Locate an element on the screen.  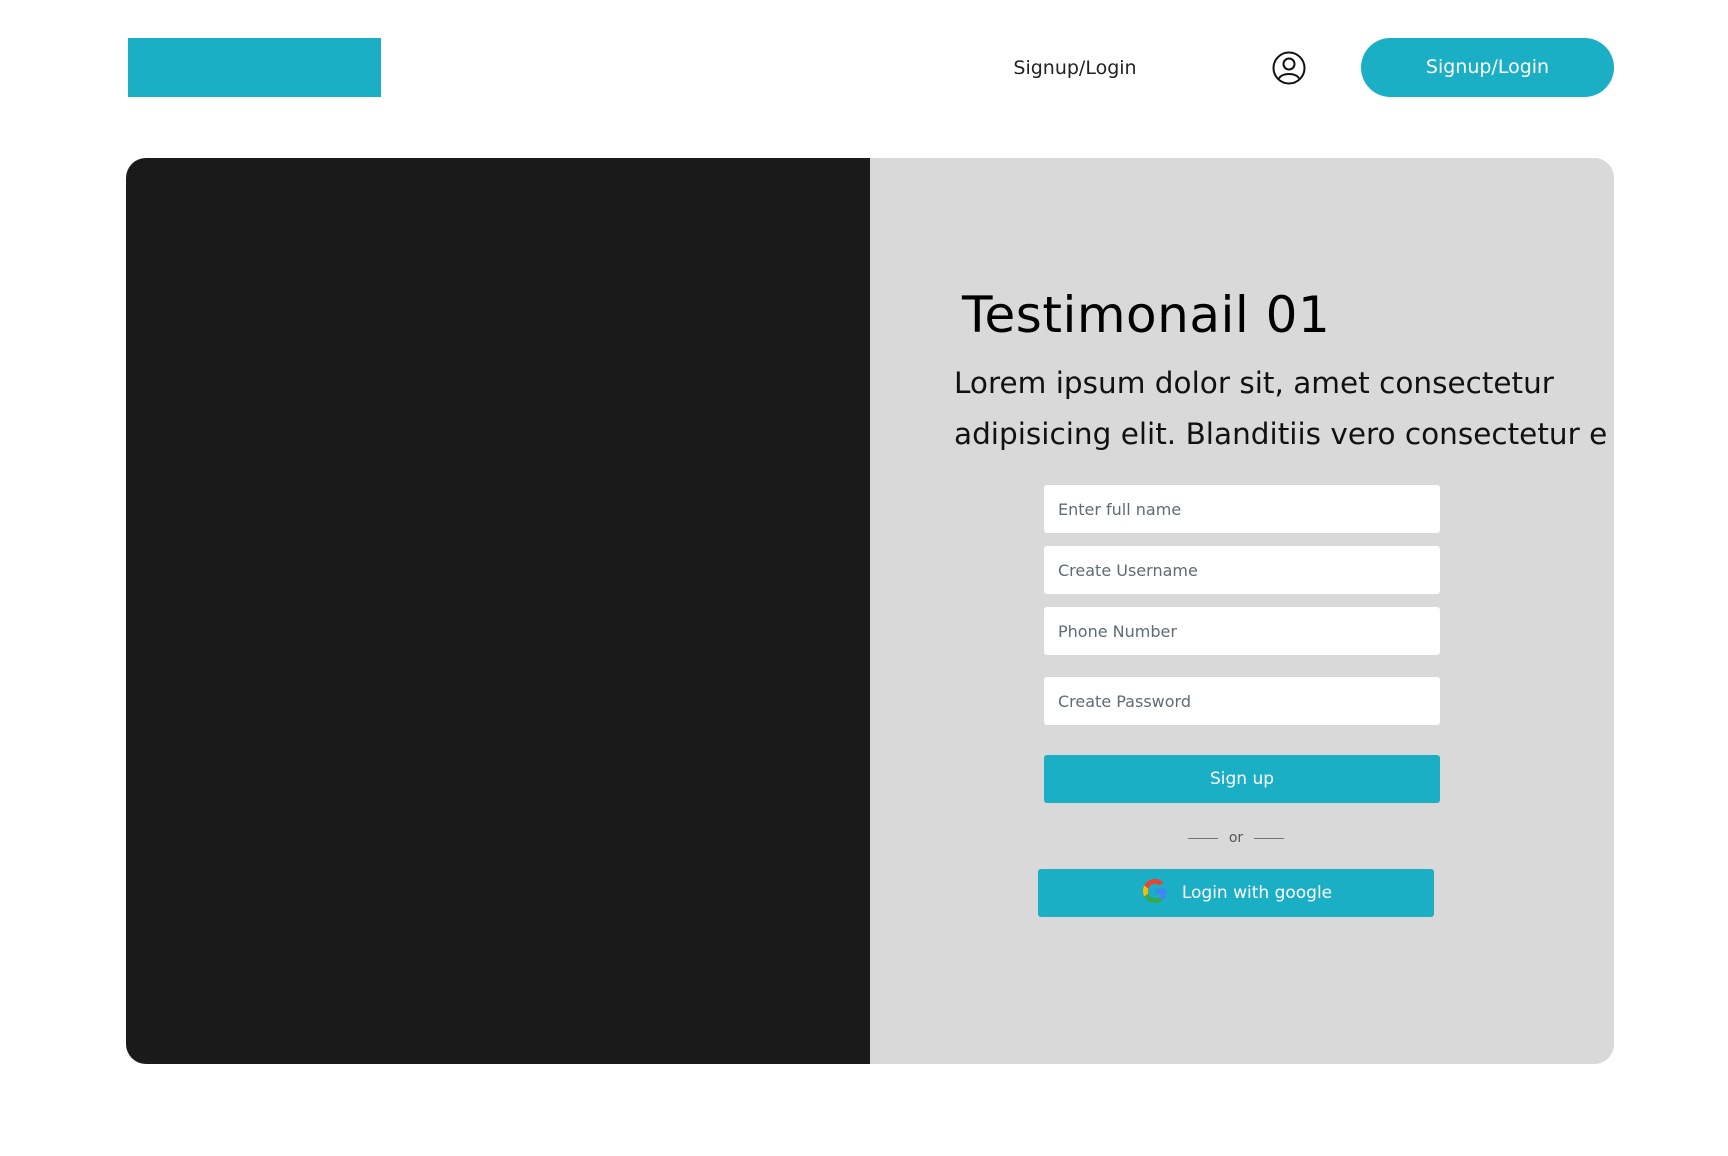
full-name-input is located at coordinates (1242, 509).